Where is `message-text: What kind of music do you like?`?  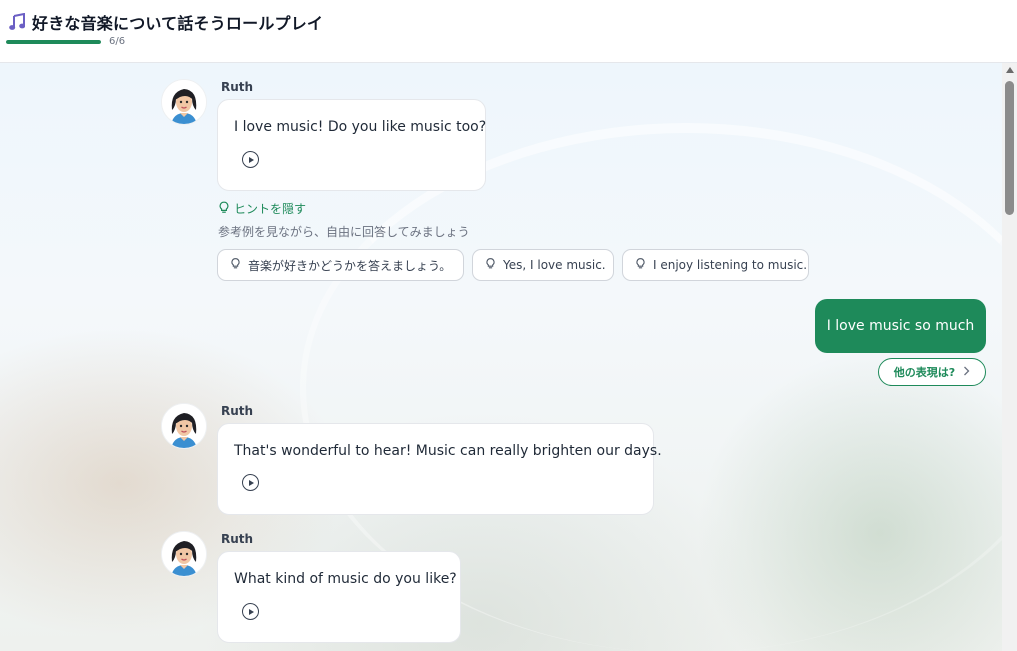
message-text: What kind of music do you like? is located at coordinates (345, 579).